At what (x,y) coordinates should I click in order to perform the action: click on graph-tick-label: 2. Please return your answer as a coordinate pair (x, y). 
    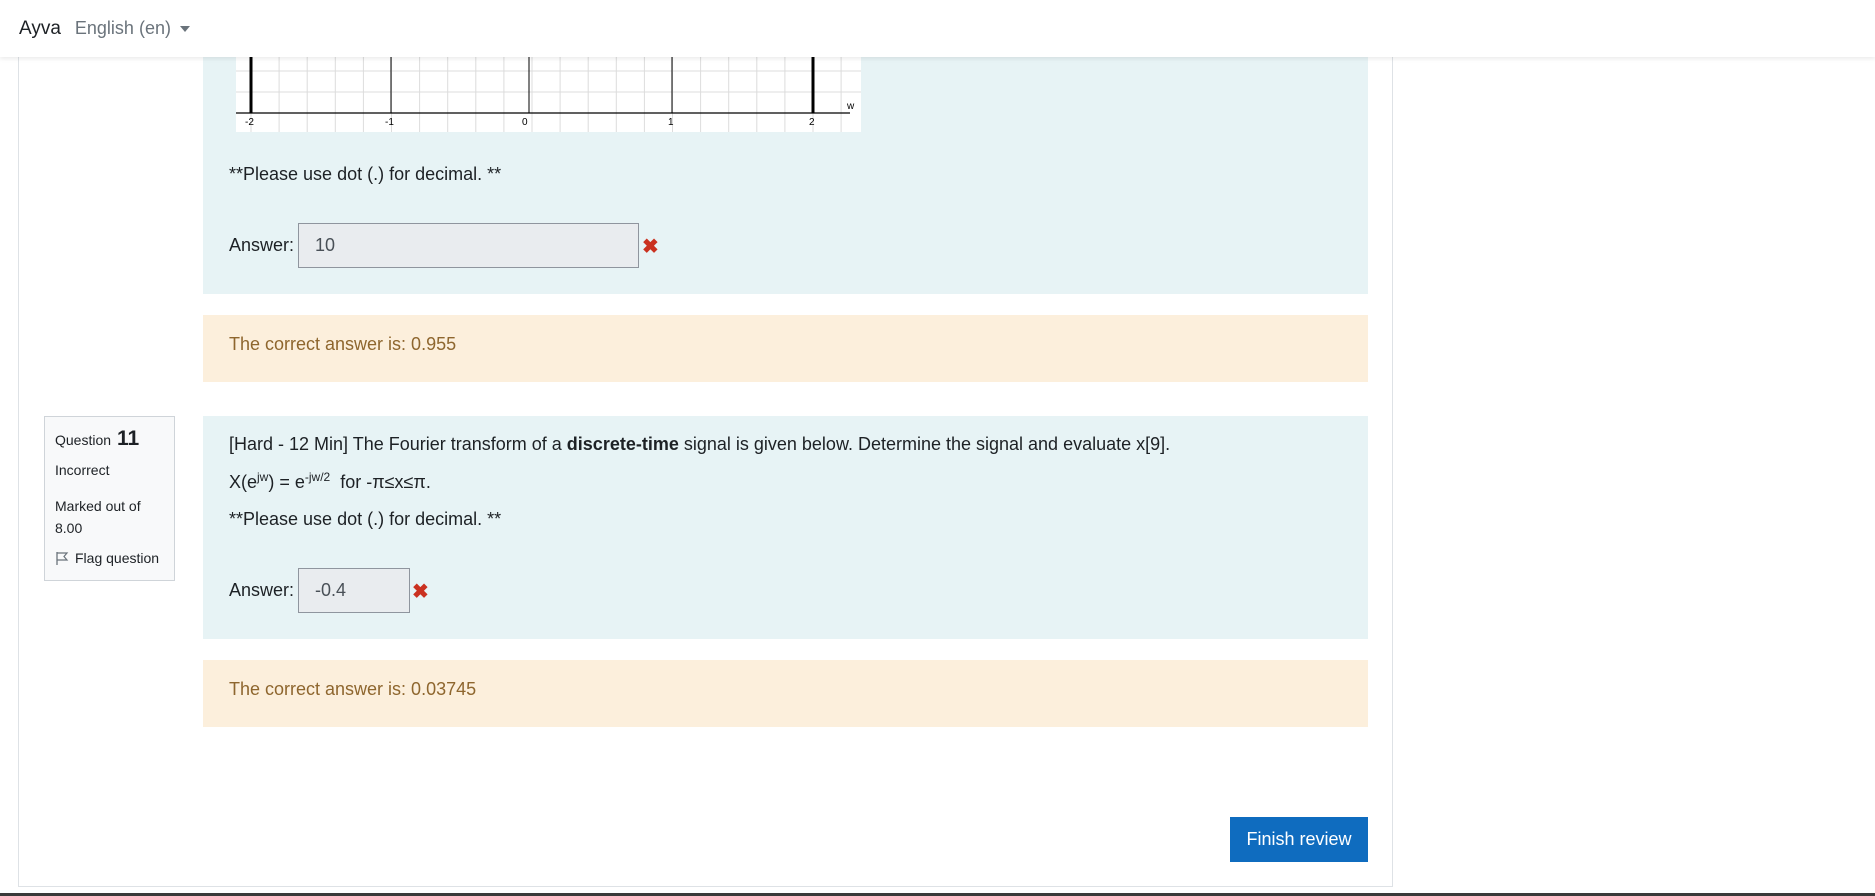
    Looking at the image, I should click on (812, 122).